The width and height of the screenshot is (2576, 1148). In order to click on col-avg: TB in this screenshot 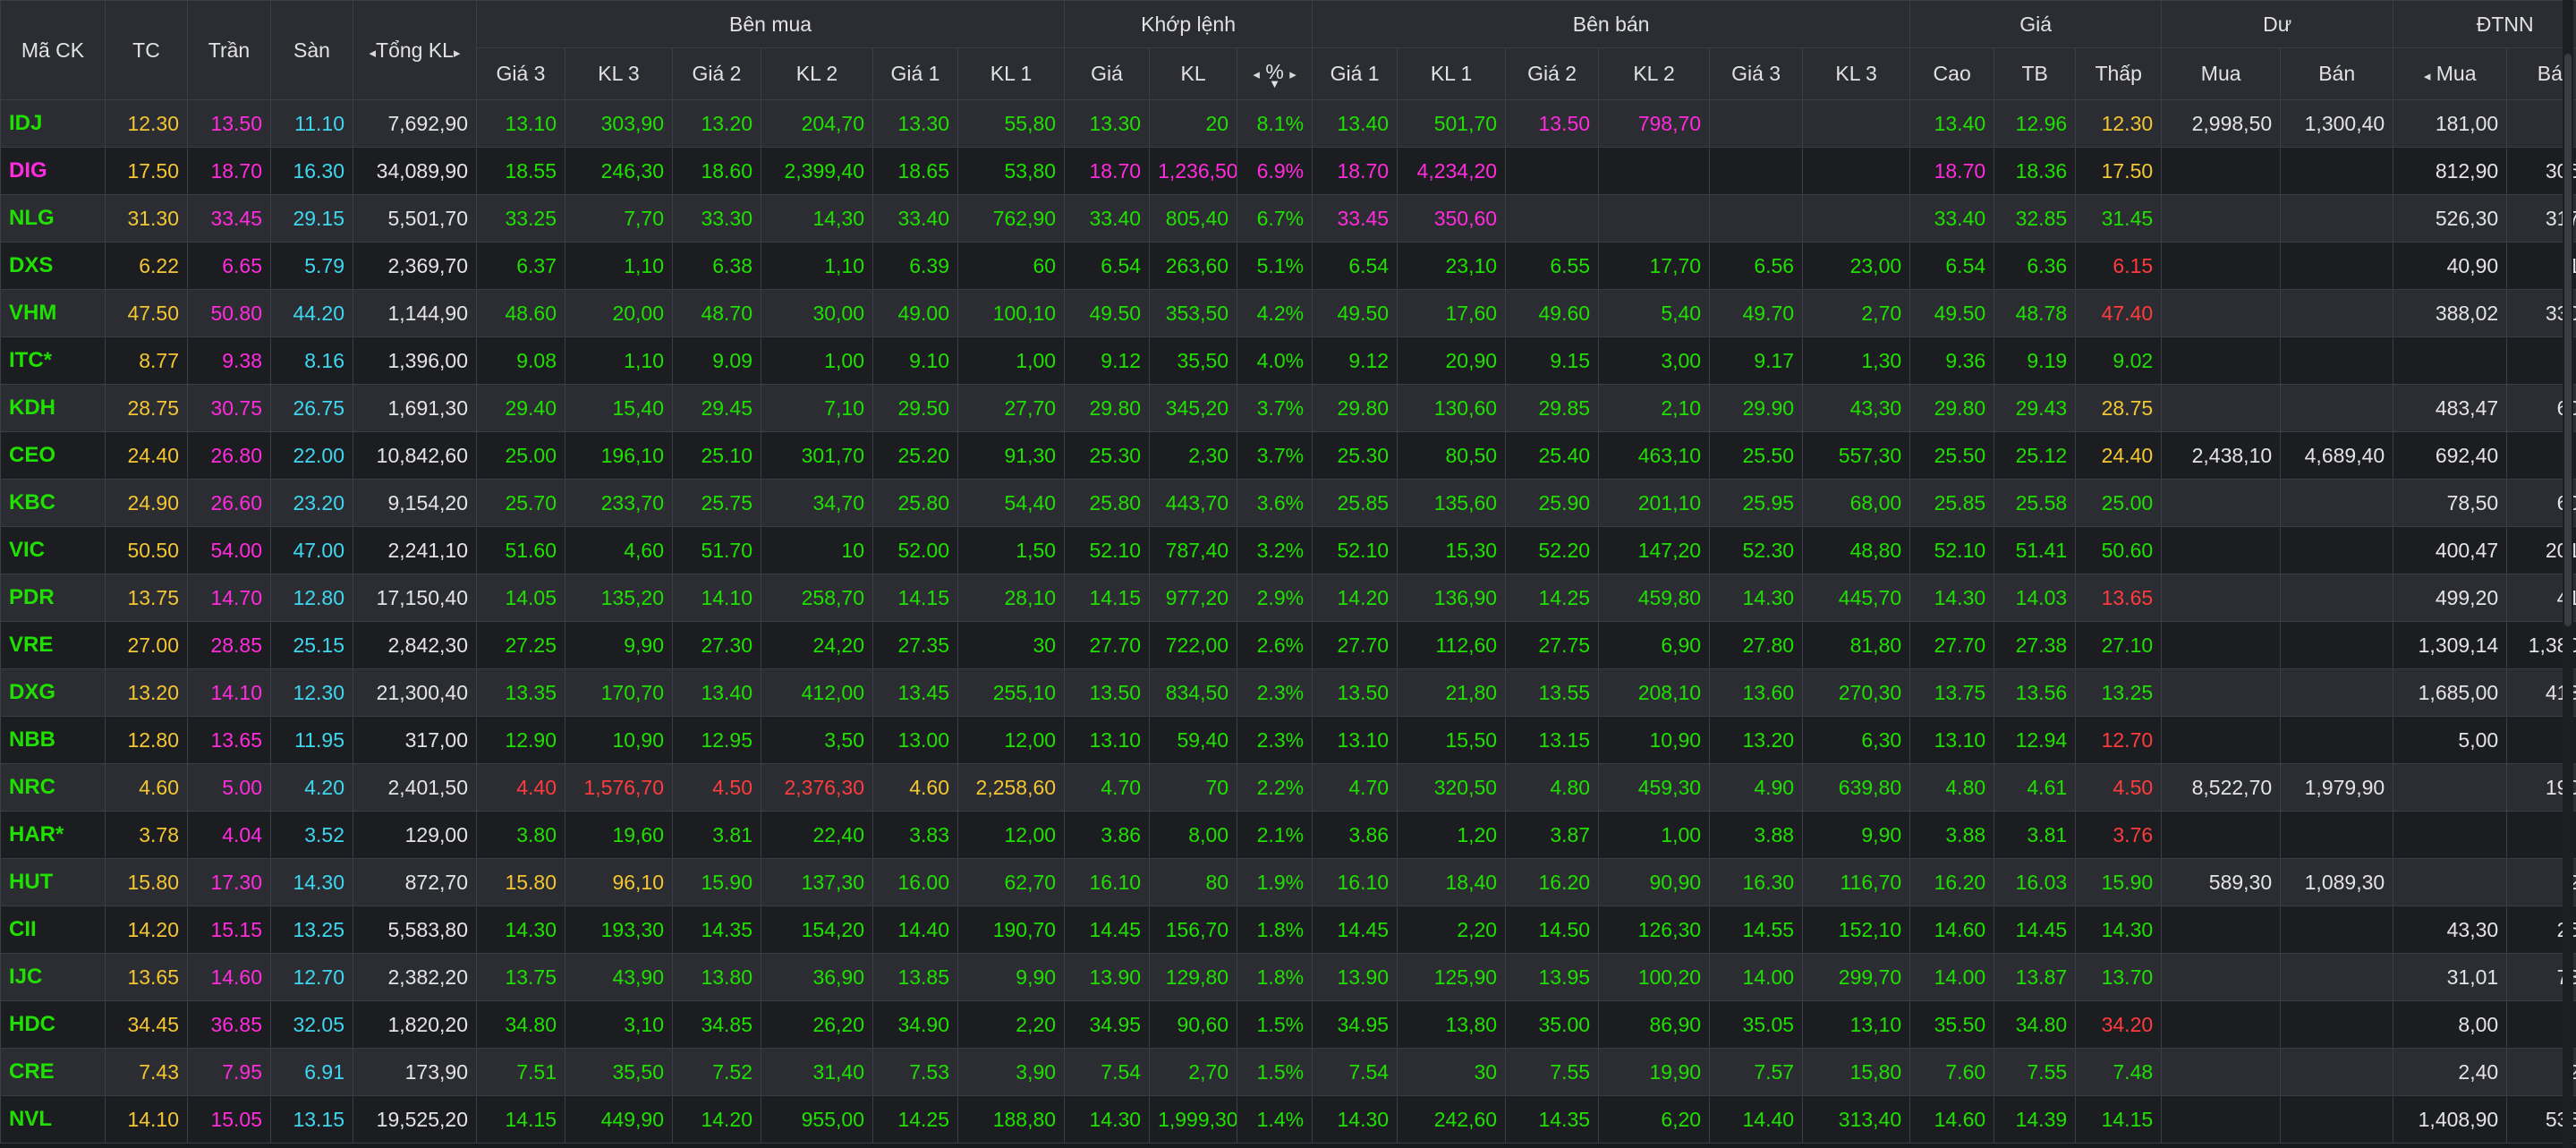, I will do `click(2036, 73)`.